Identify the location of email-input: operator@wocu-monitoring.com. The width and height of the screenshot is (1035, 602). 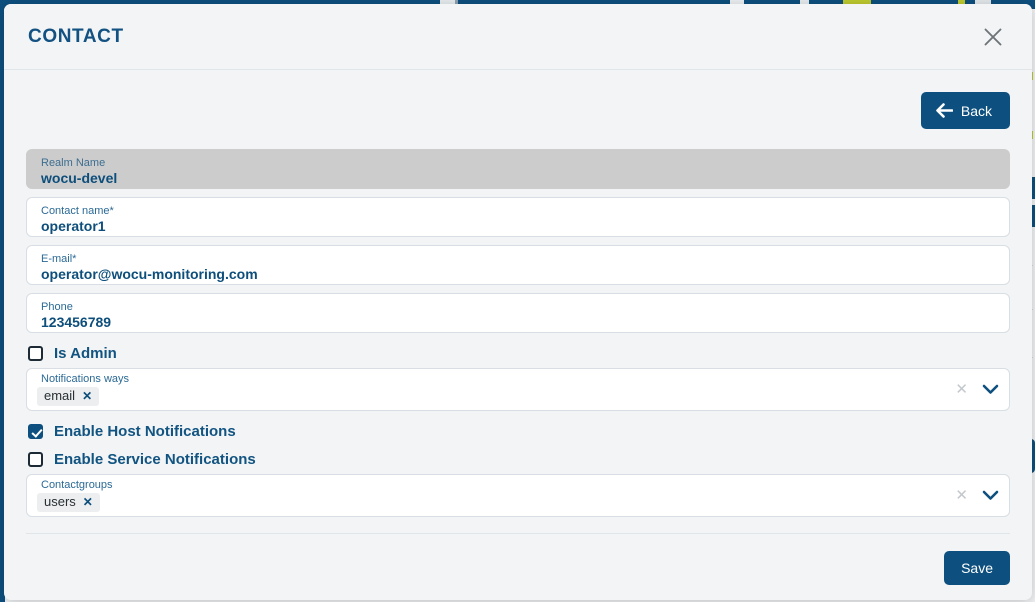
(519, 274).